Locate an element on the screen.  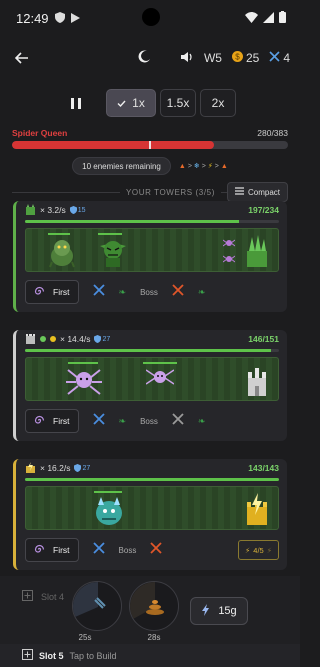
boss-hp-text: 280/383 is located at coordinates (272, 133).